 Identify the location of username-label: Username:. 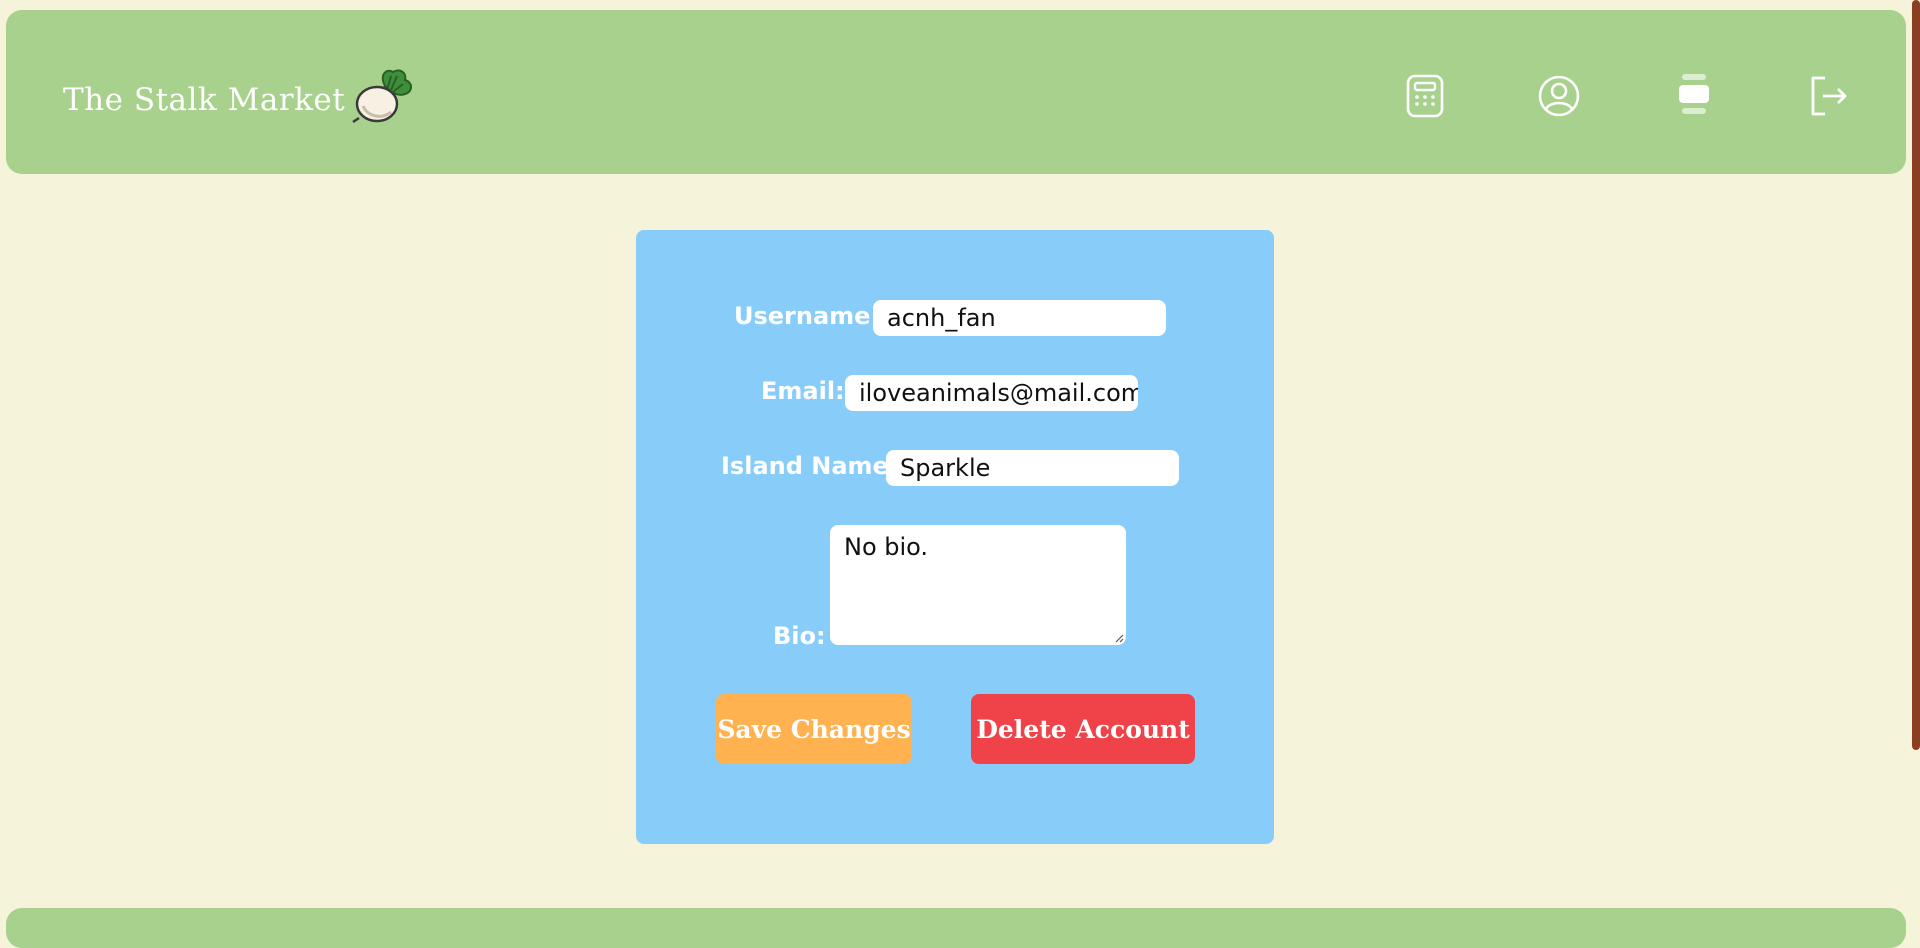
(807, 316).